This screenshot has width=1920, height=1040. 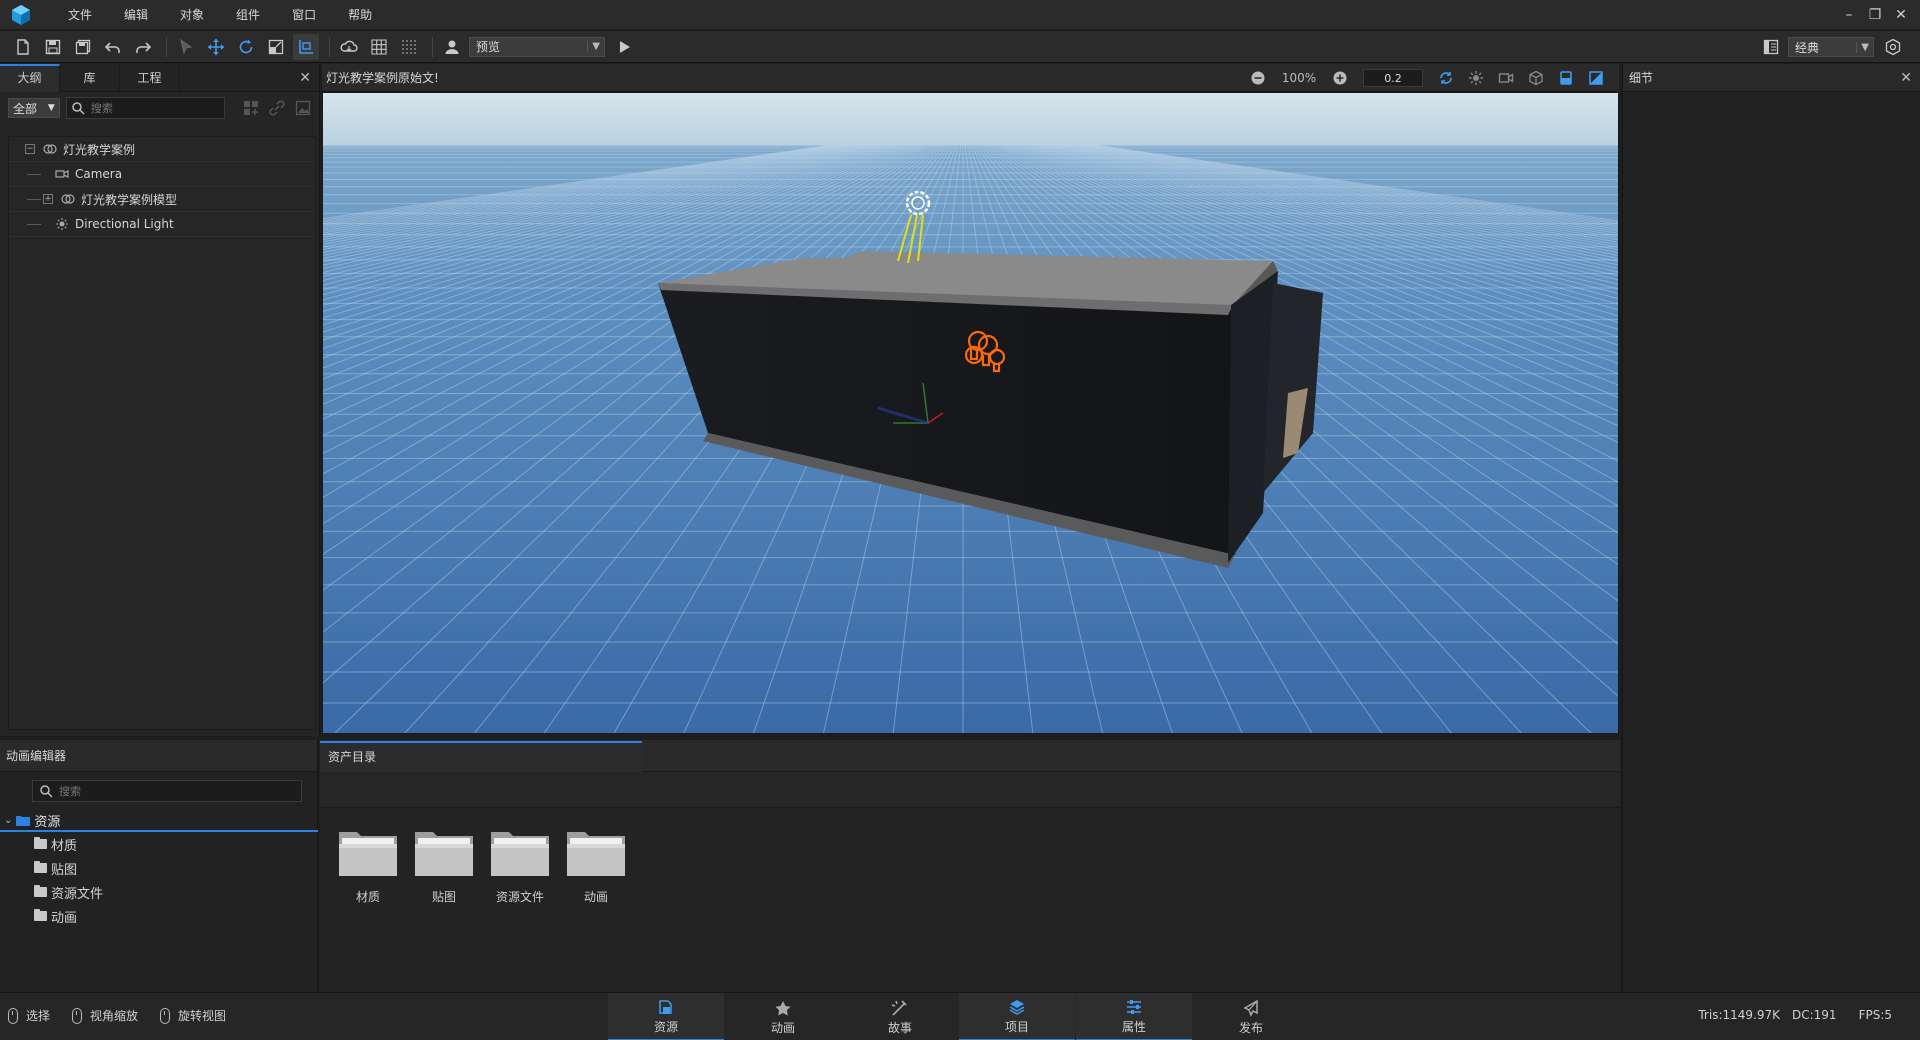 I want to click on snap-value-input, so click(x=1393, y=78).